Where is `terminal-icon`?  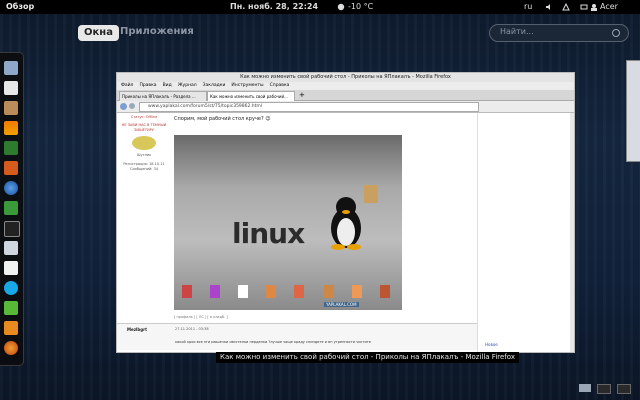
terminal-icon is located at coordinates (12, 229).